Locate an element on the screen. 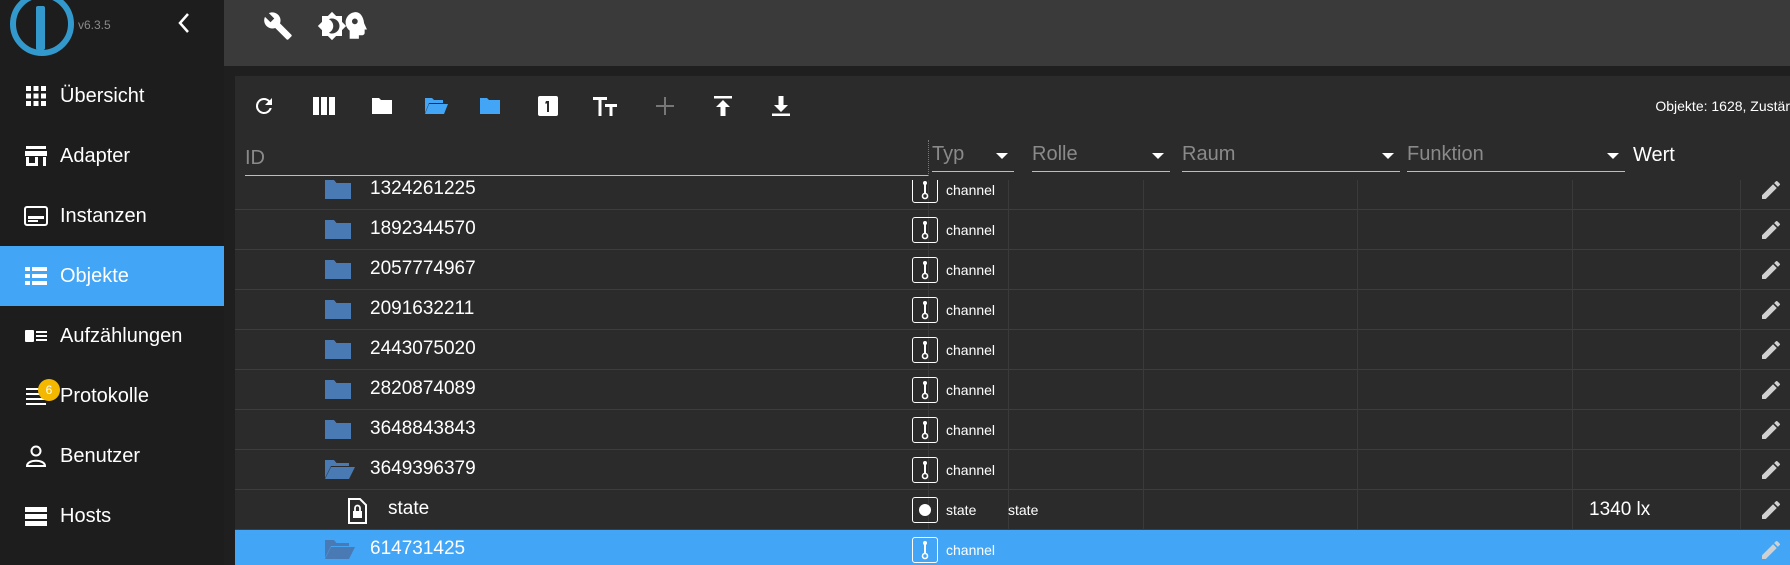 This screenshot has width=1790, height=565. object-row: 614731425 channel is located at coordinates (1012, 547).